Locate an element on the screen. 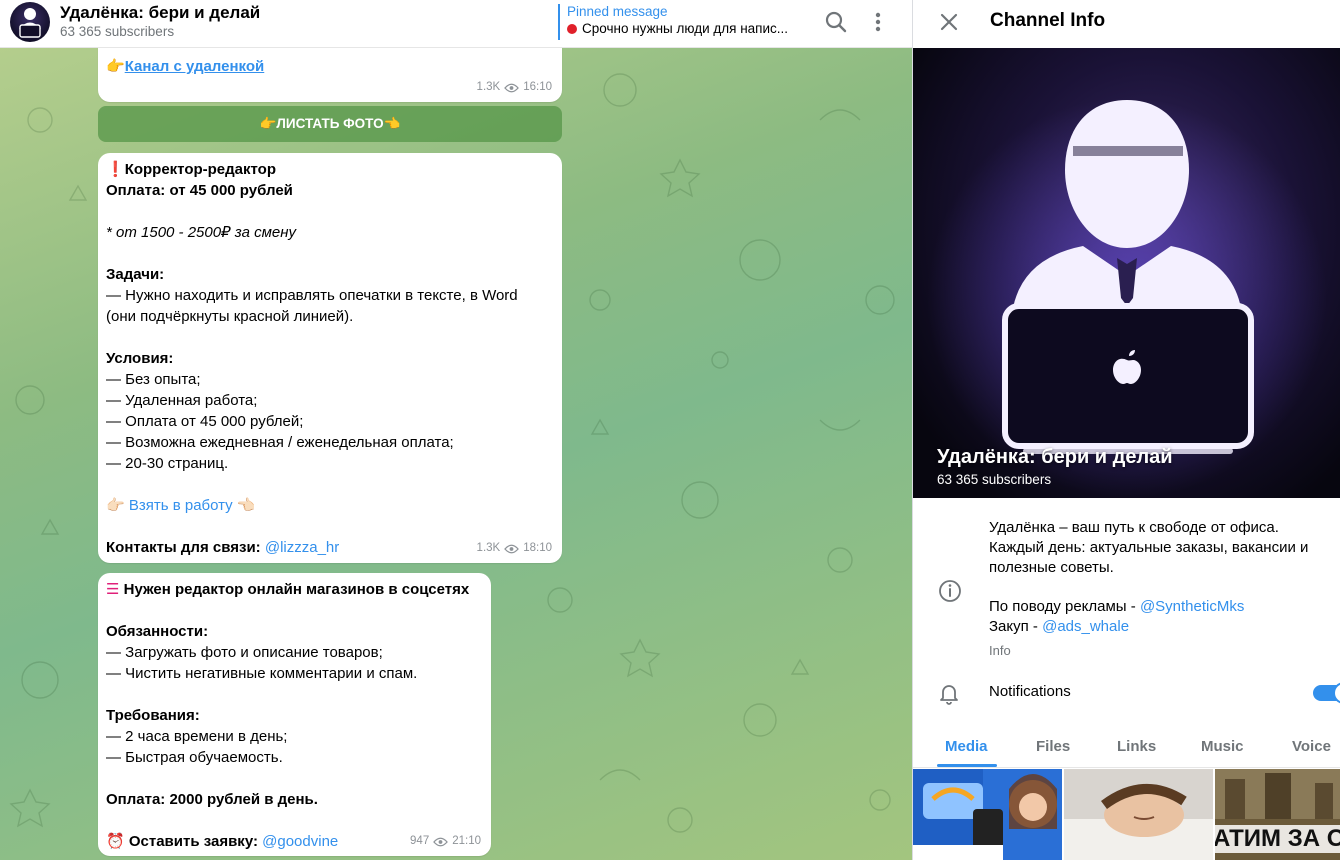 This screenshot has height=860, width=1340. info-icon is located at coordinates (950, 591).